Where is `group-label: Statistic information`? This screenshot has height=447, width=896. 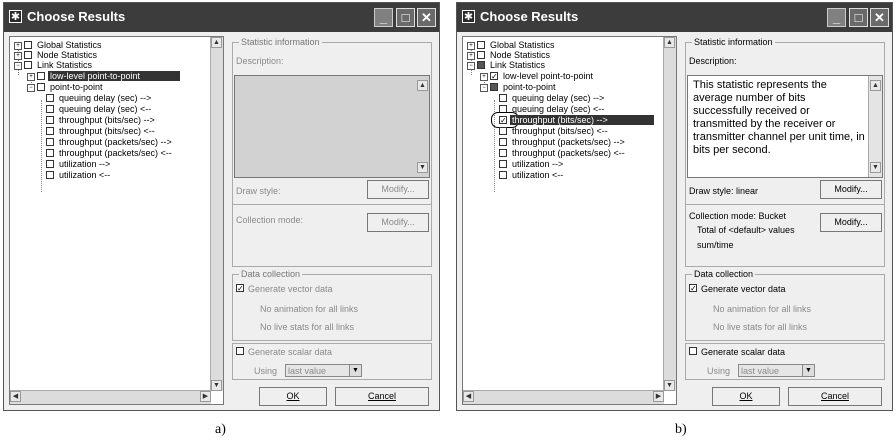 group-label: Statistic information is located at coordinates (280, 42).